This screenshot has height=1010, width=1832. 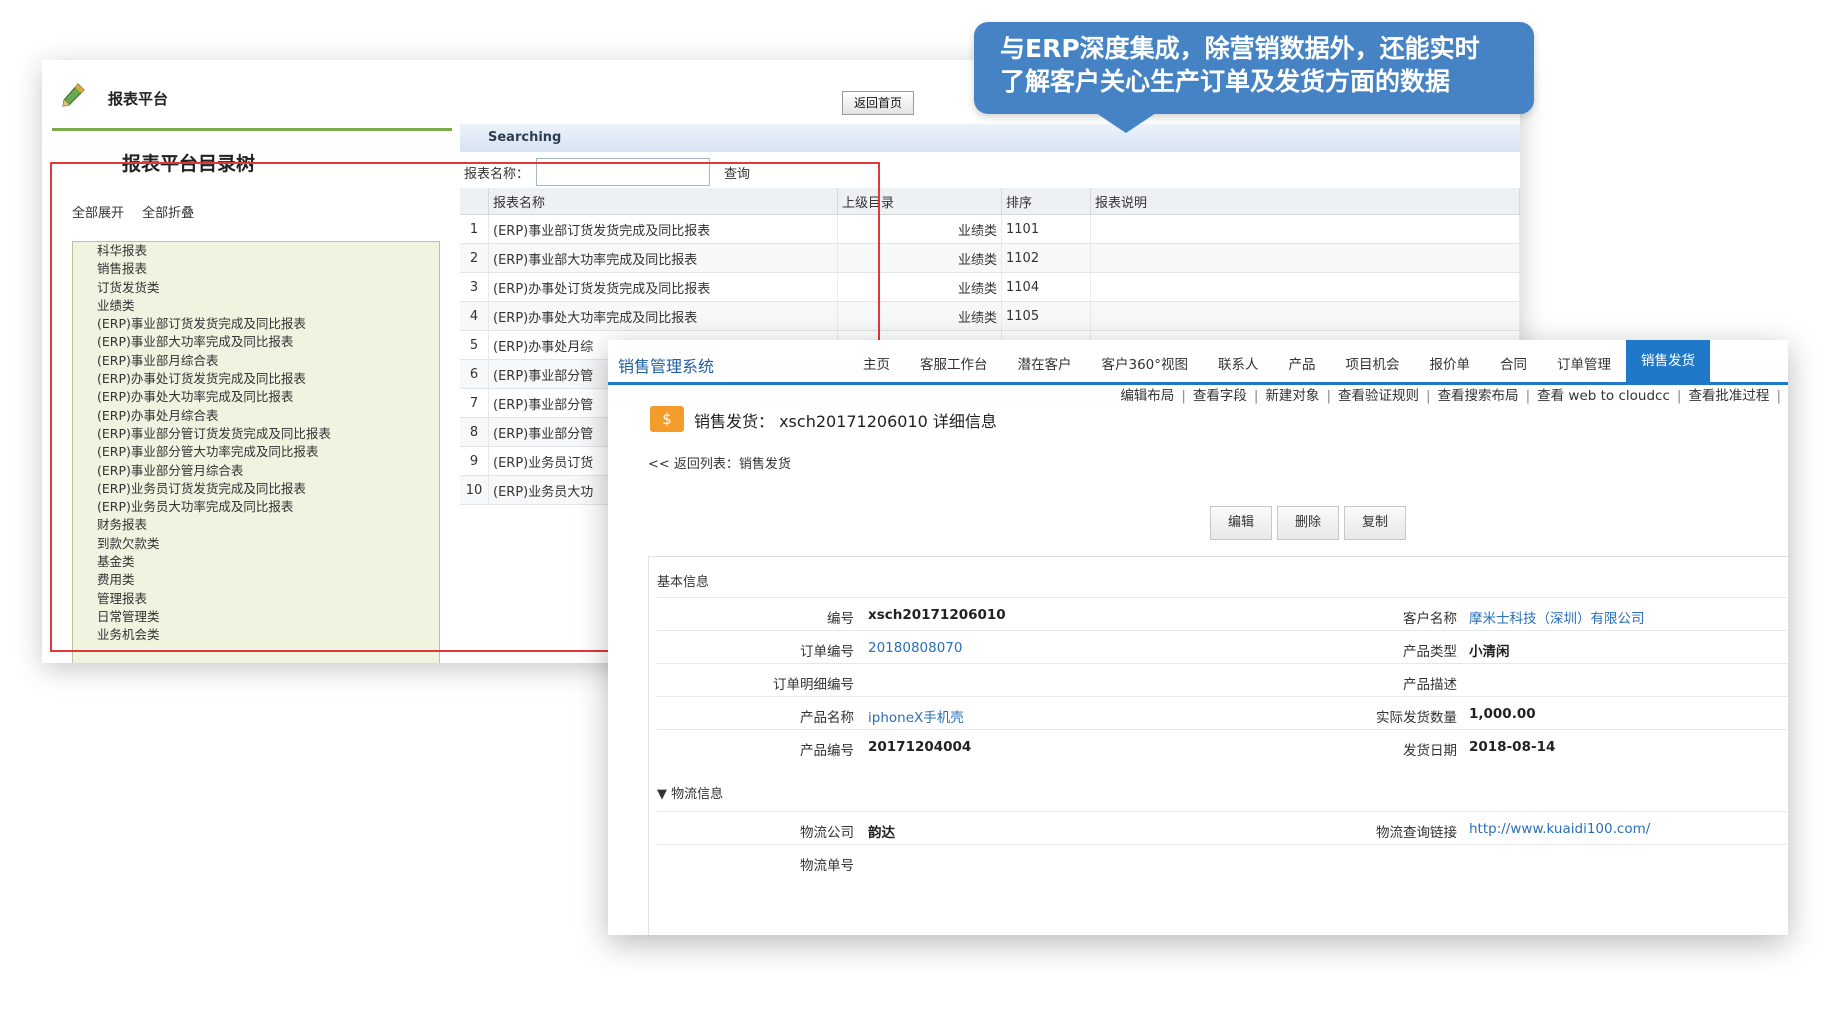 What do you see at coordinates (1126, 123) in the screenshot?
I see `callout-pointer` at bounding box center [1126, 123].